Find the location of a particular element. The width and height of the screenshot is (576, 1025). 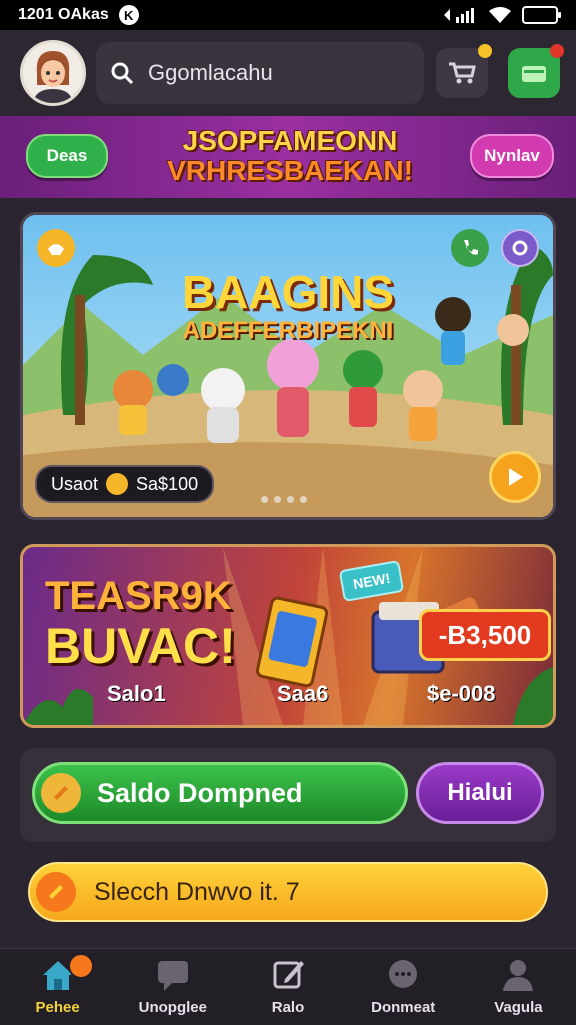

nav-item-profile: Vagula is located at coordinates (518, 987).